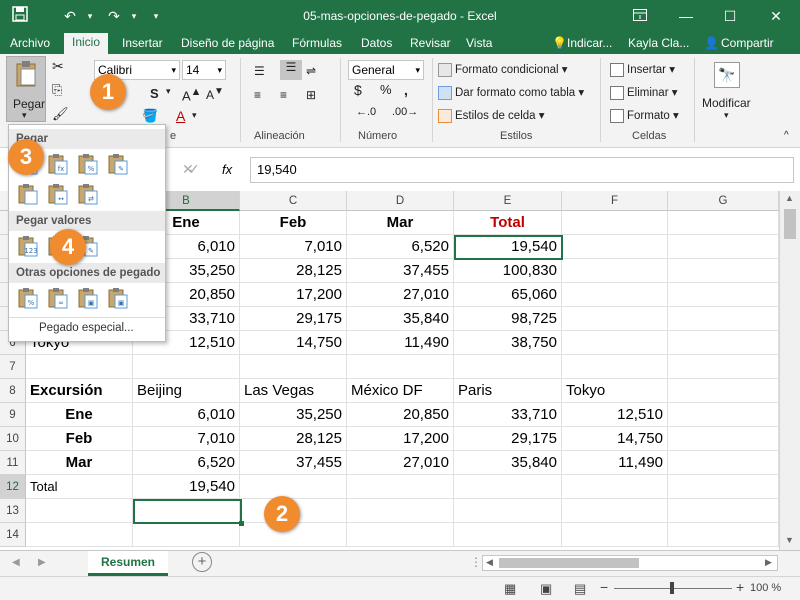 The height and width of the screenshot is (600, 800). What do you see at coordinates (58, 164) in the screenshot?
I see `paste-formulas-icon: fx` at bounding box center [58, 164].